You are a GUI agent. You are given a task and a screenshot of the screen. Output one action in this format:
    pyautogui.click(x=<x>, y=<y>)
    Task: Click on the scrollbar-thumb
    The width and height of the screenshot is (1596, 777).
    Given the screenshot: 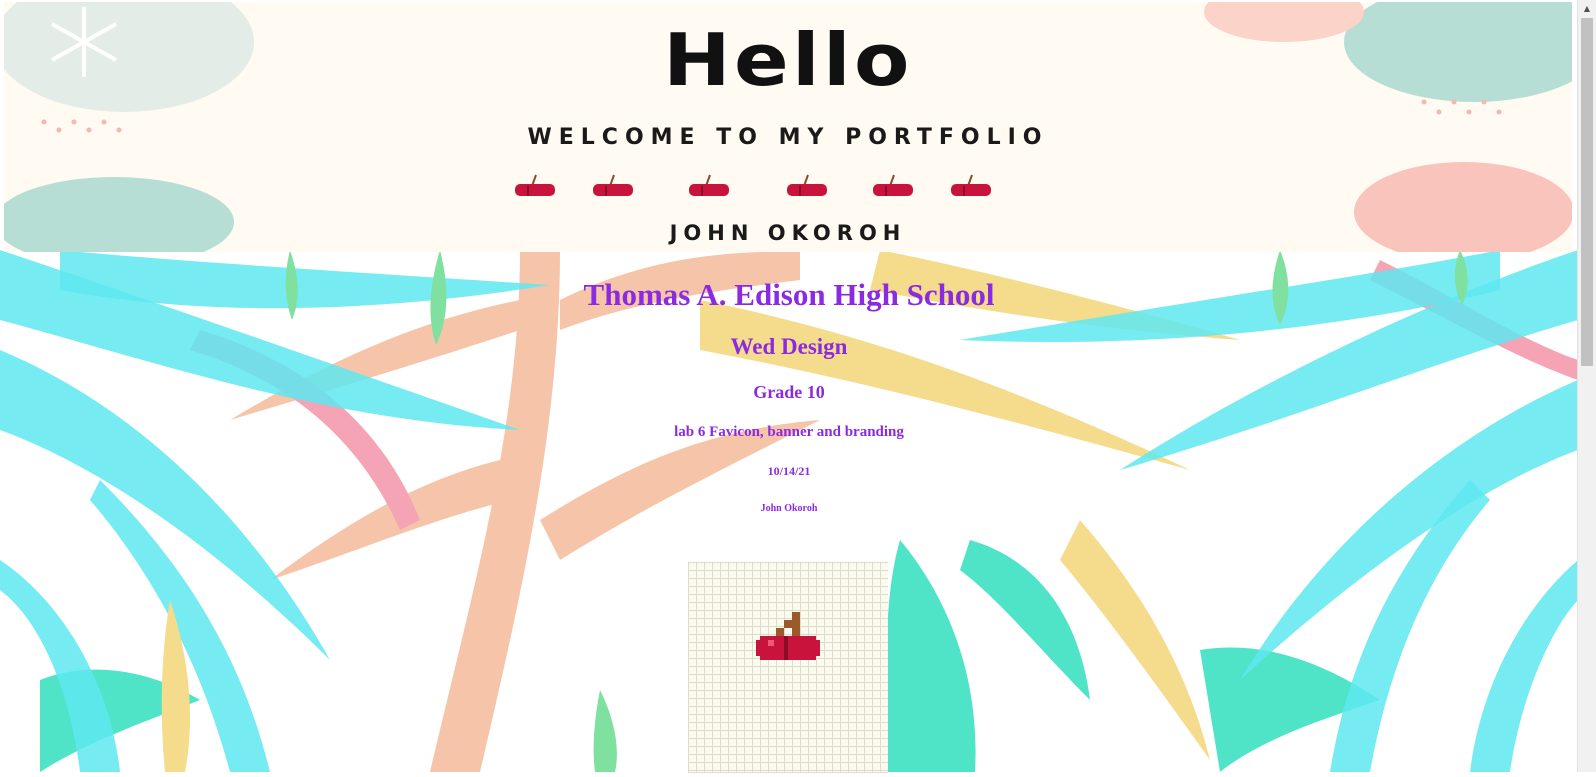 What is the action you would take?
    pyautogui.click(x=1587, y=192)
    